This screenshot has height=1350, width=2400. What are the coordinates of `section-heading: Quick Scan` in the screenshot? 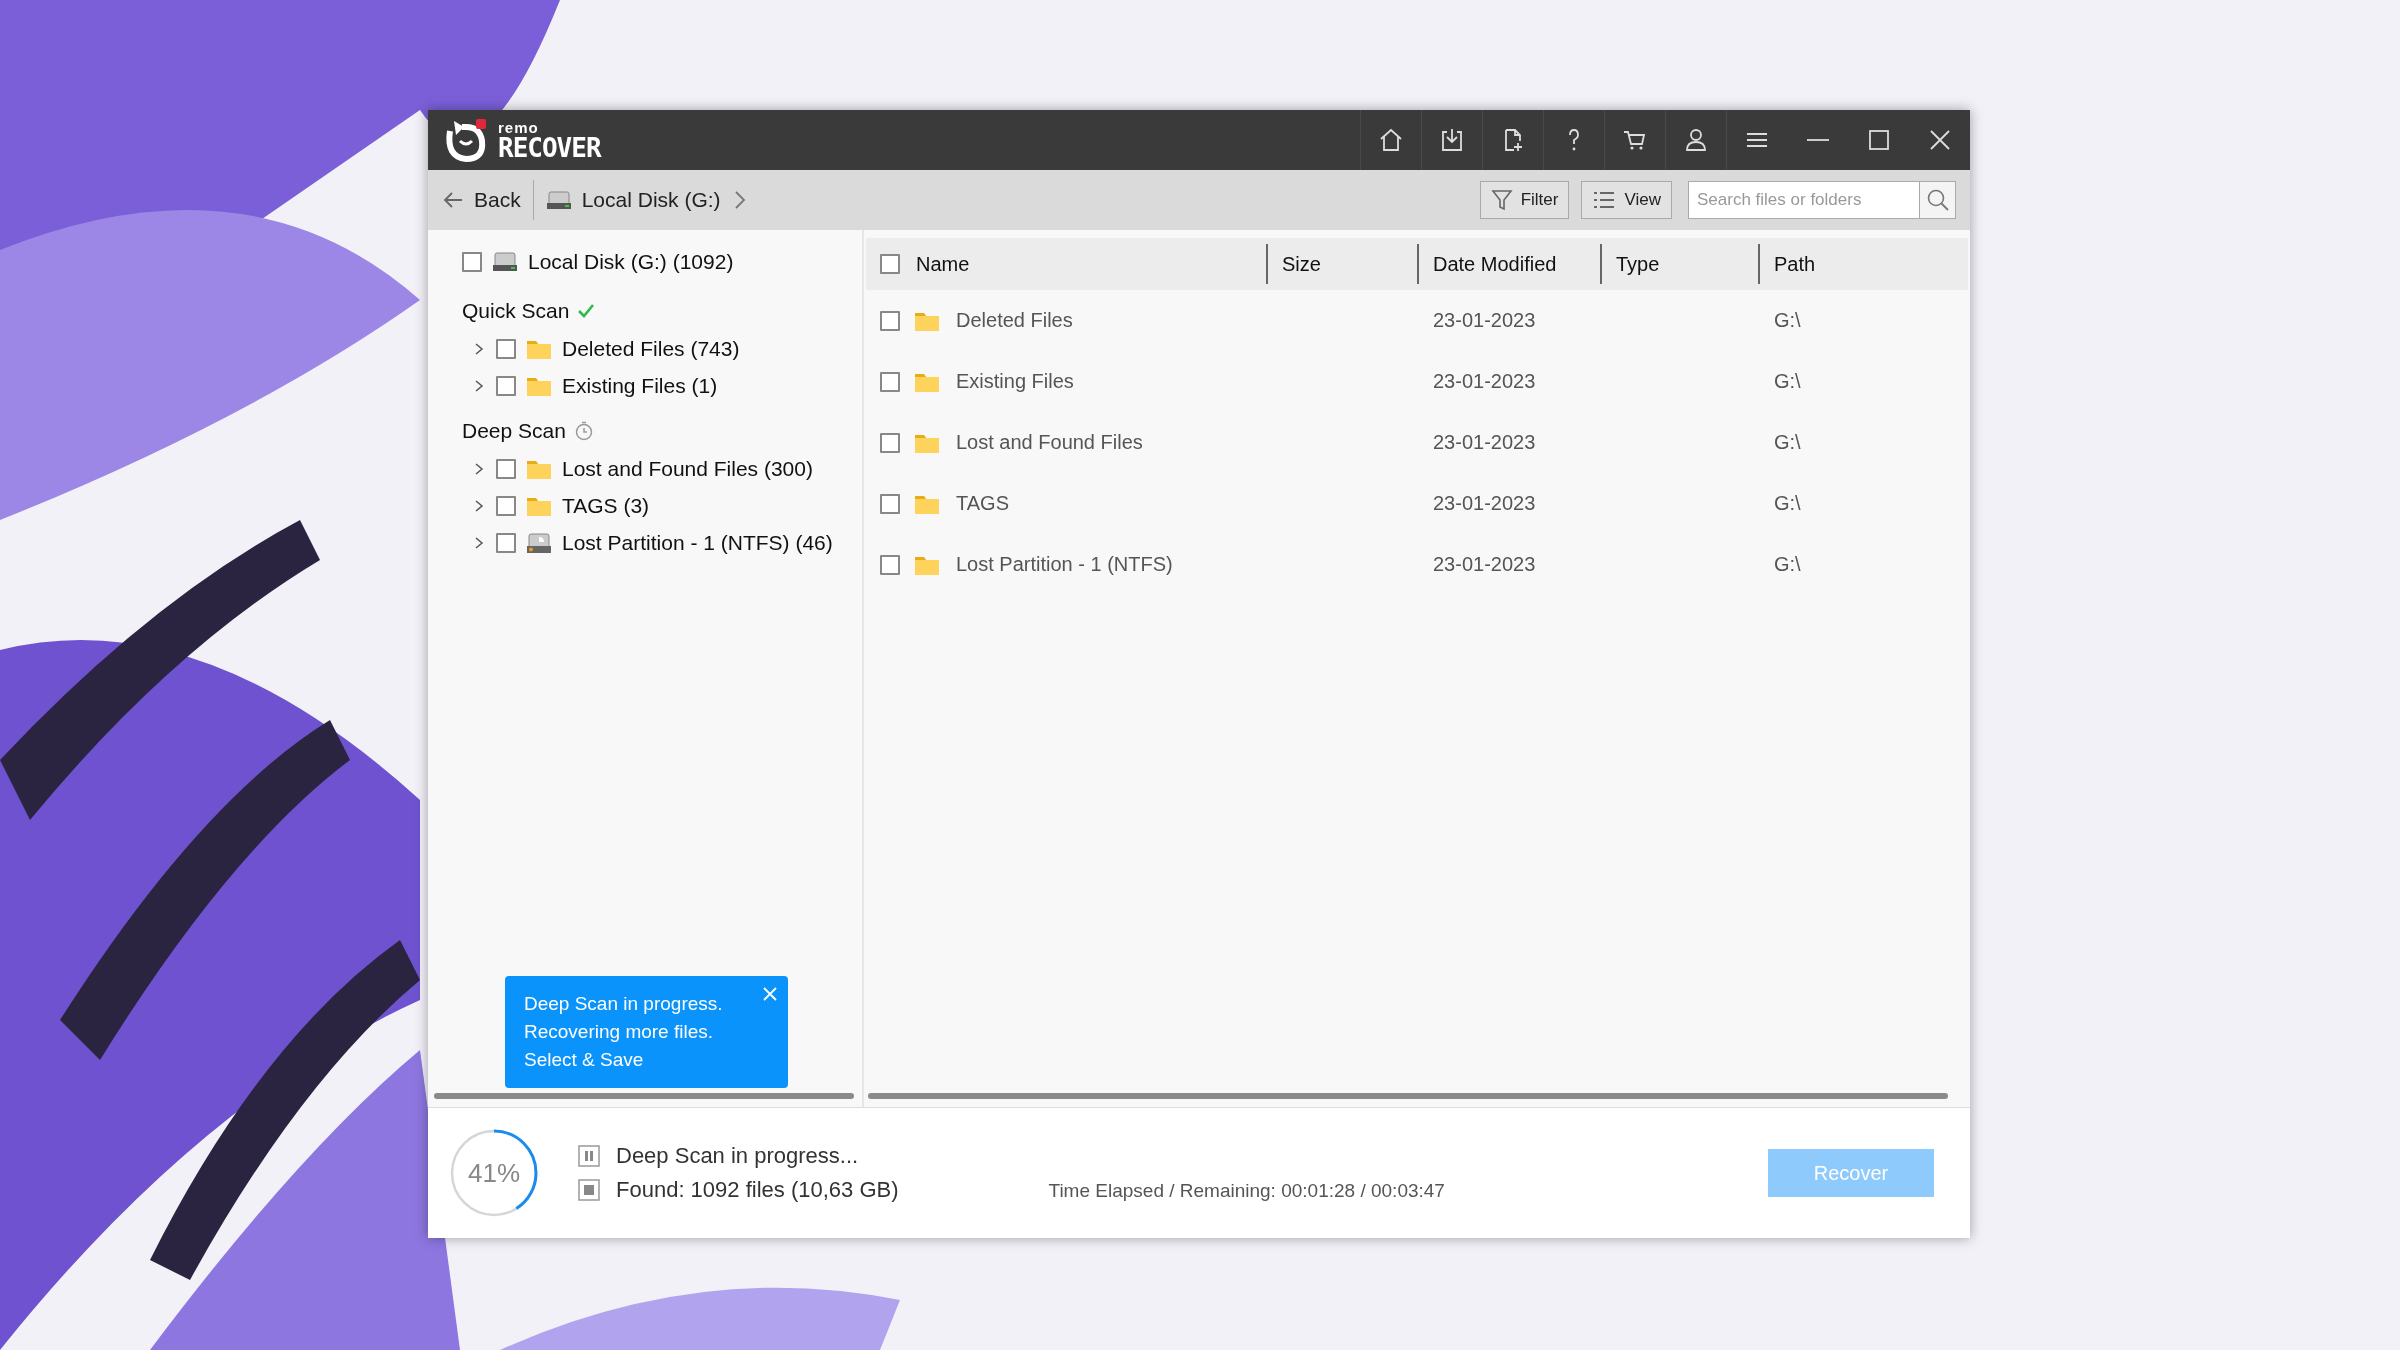 It's located at (516, 311).